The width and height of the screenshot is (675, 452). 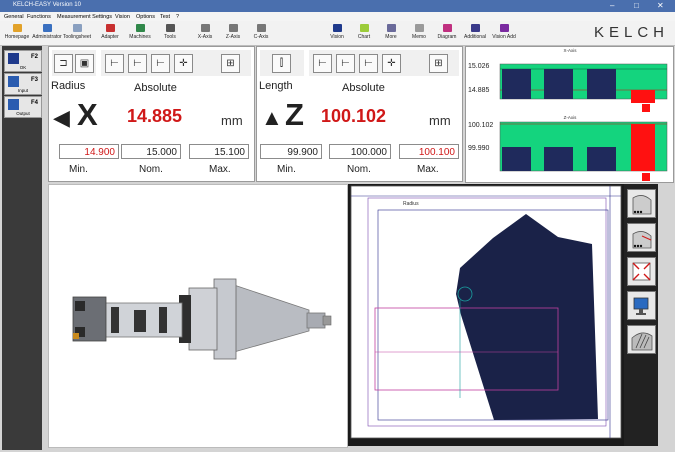 What do you see at coordinates (47, 5) in the screenshot?
I see `window-title: KELCH-EASY Version 10` at bounding box center [47, 5].